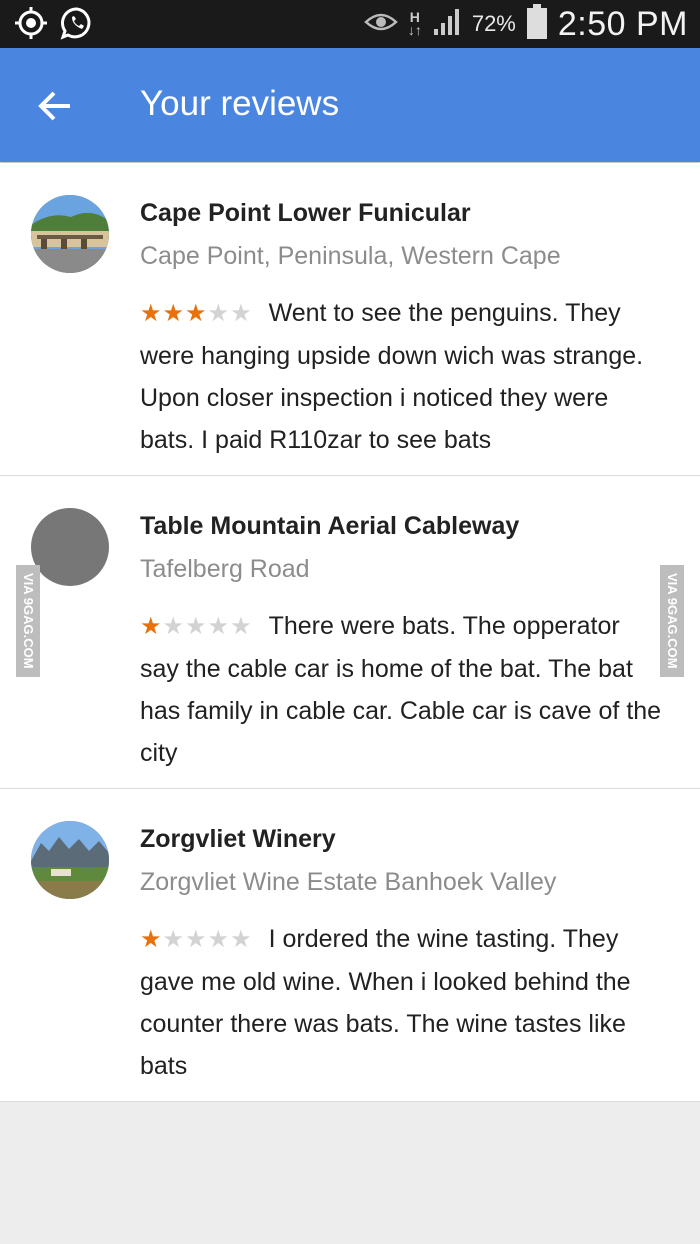  I want to click on place-name: Zorgvliet Winery, so click(238, 839).